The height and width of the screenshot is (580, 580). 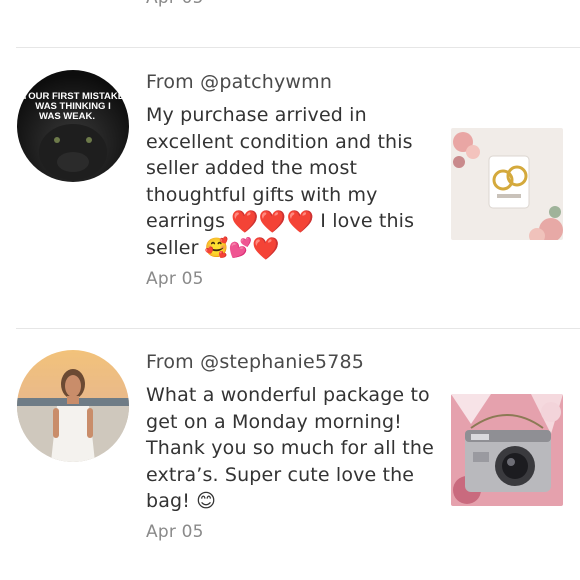 I want to click on camera-bag-photo-icon, so click(x=507, y=450).